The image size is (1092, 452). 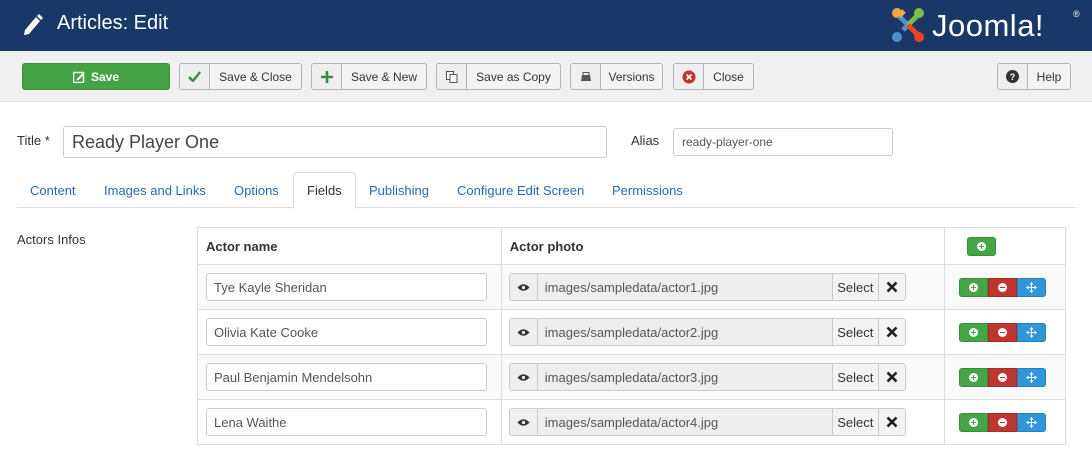 What do you see at coordinates (783, 142) in the screenshot?
I see `alias-input: ready-player-one` at bounding box center [783, 142].